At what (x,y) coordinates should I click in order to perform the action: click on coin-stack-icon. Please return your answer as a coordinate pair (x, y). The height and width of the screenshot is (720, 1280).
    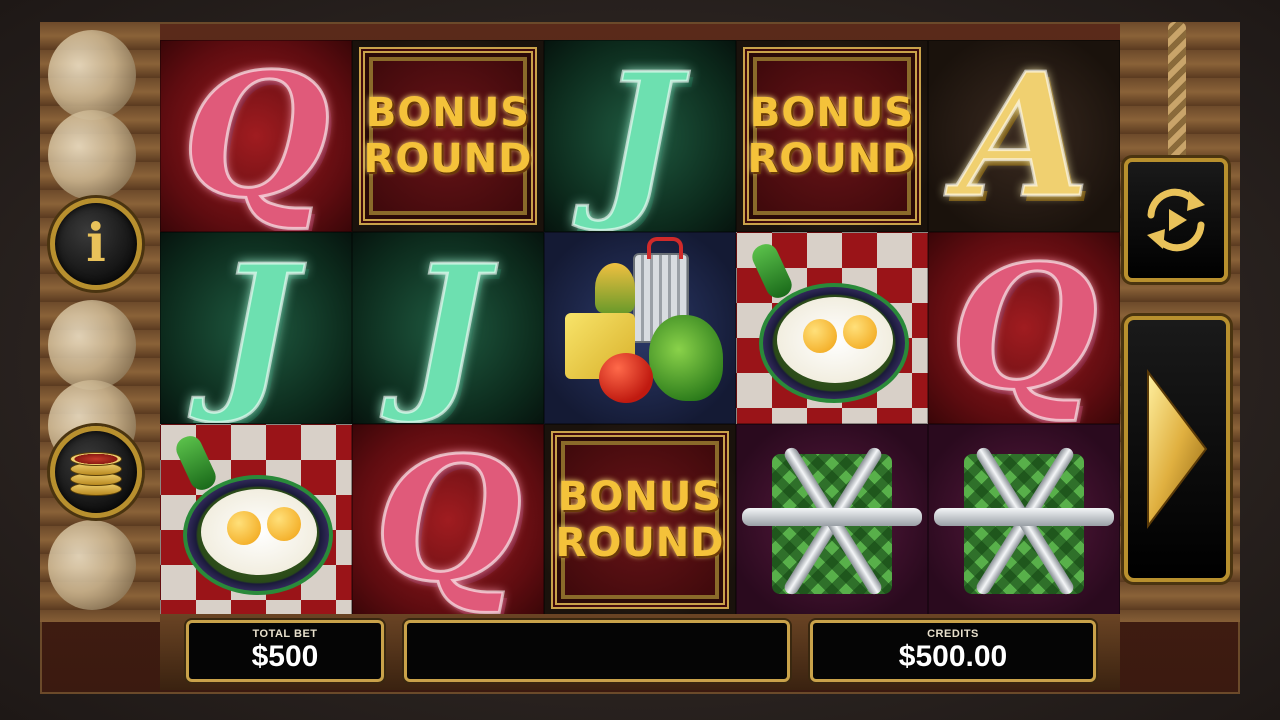
    Looking at the image, I should click on (96, 472).